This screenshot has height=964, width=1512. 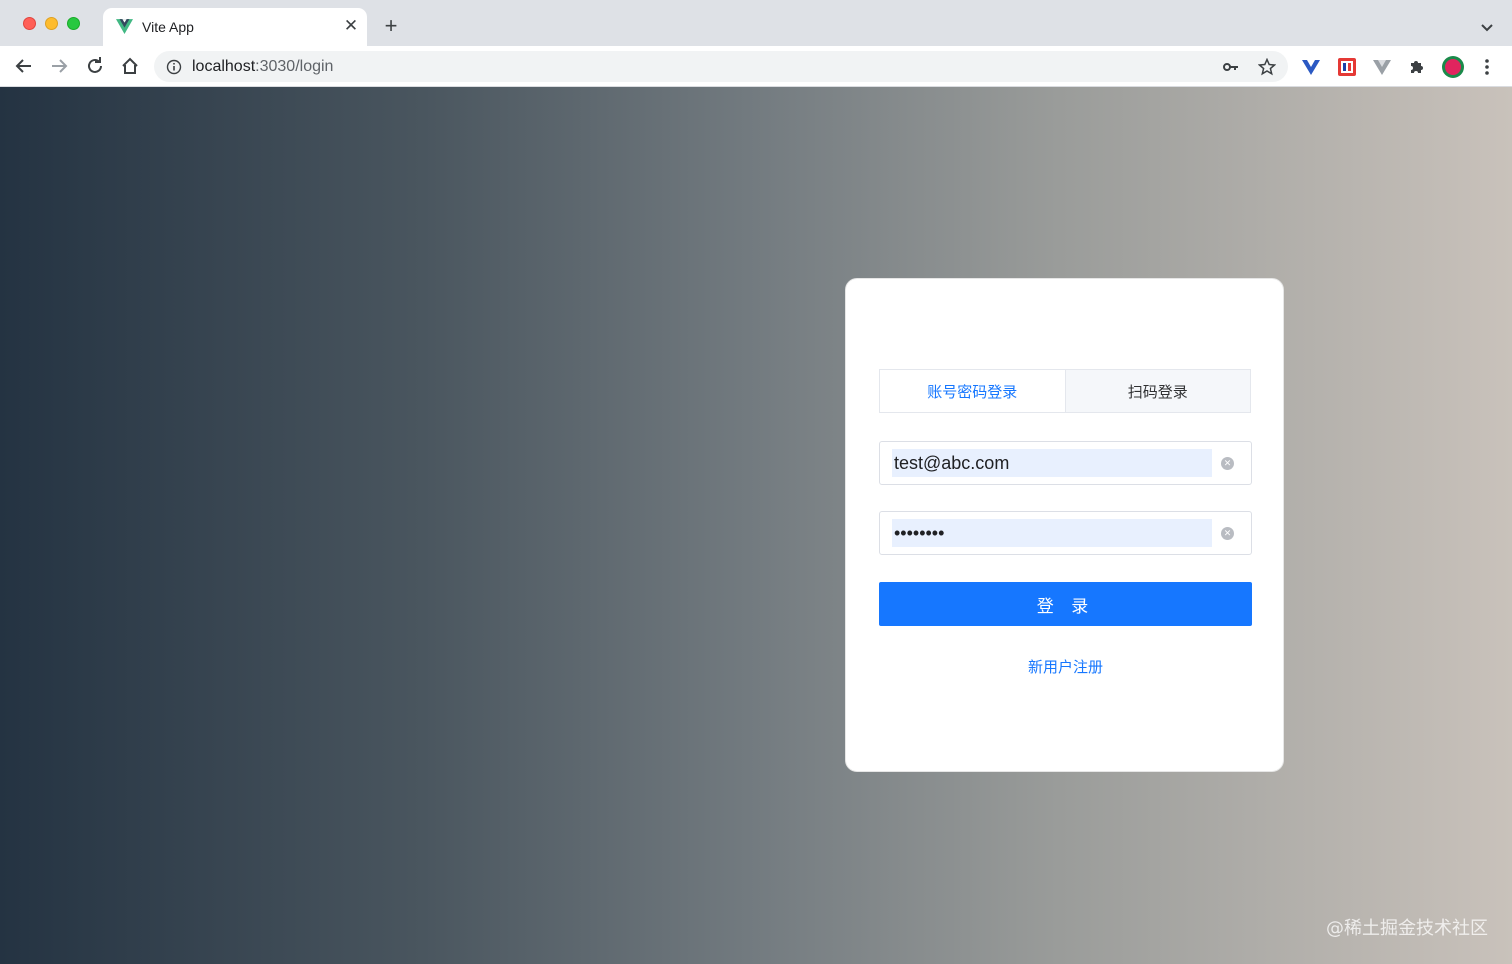 I want to click on watermark: @稀土掘金技术社区, so click(x=1407, y=928).